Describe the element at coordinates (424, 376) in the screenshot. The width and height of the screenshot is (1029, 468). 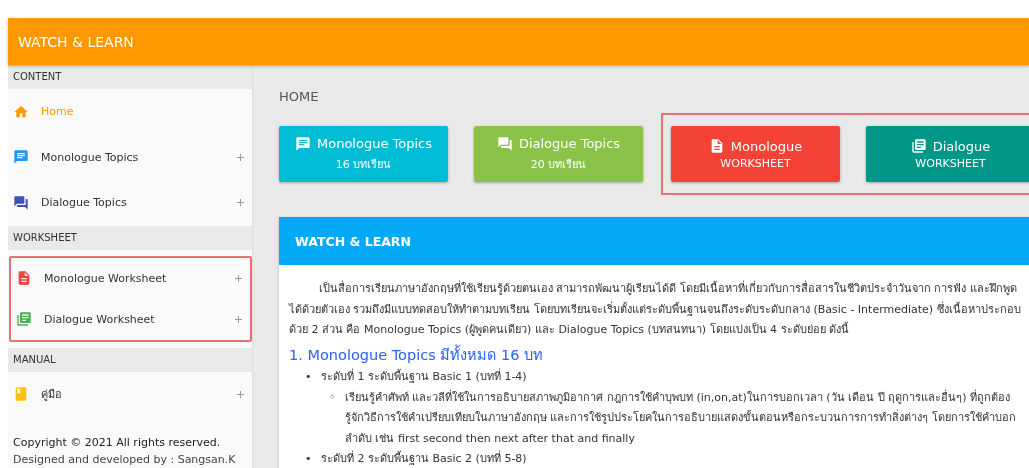
I see `list-text: ระดับที่ 1 ระดับพื้นฐาน Basic 1 (บทที่ 1-4)` at that location.